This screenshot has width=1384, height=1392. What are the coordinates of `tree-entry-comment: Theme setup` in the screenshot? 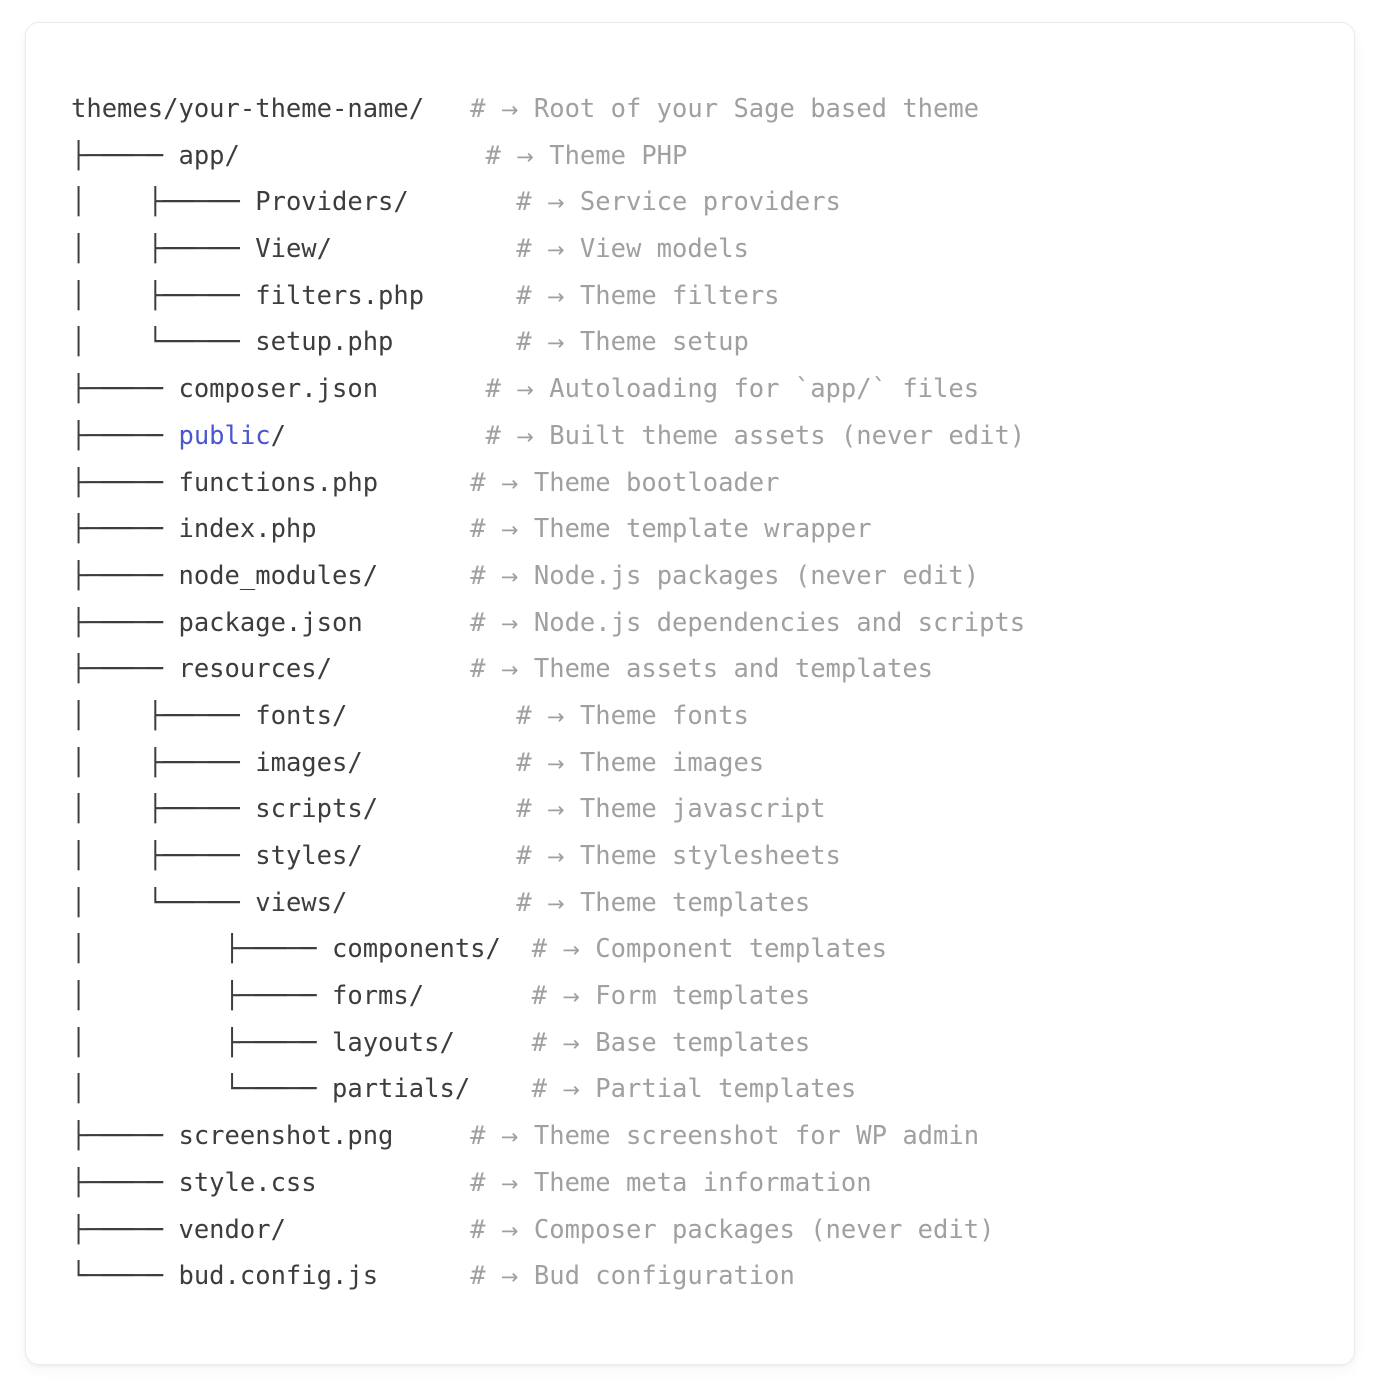 It's located at (664, 342).